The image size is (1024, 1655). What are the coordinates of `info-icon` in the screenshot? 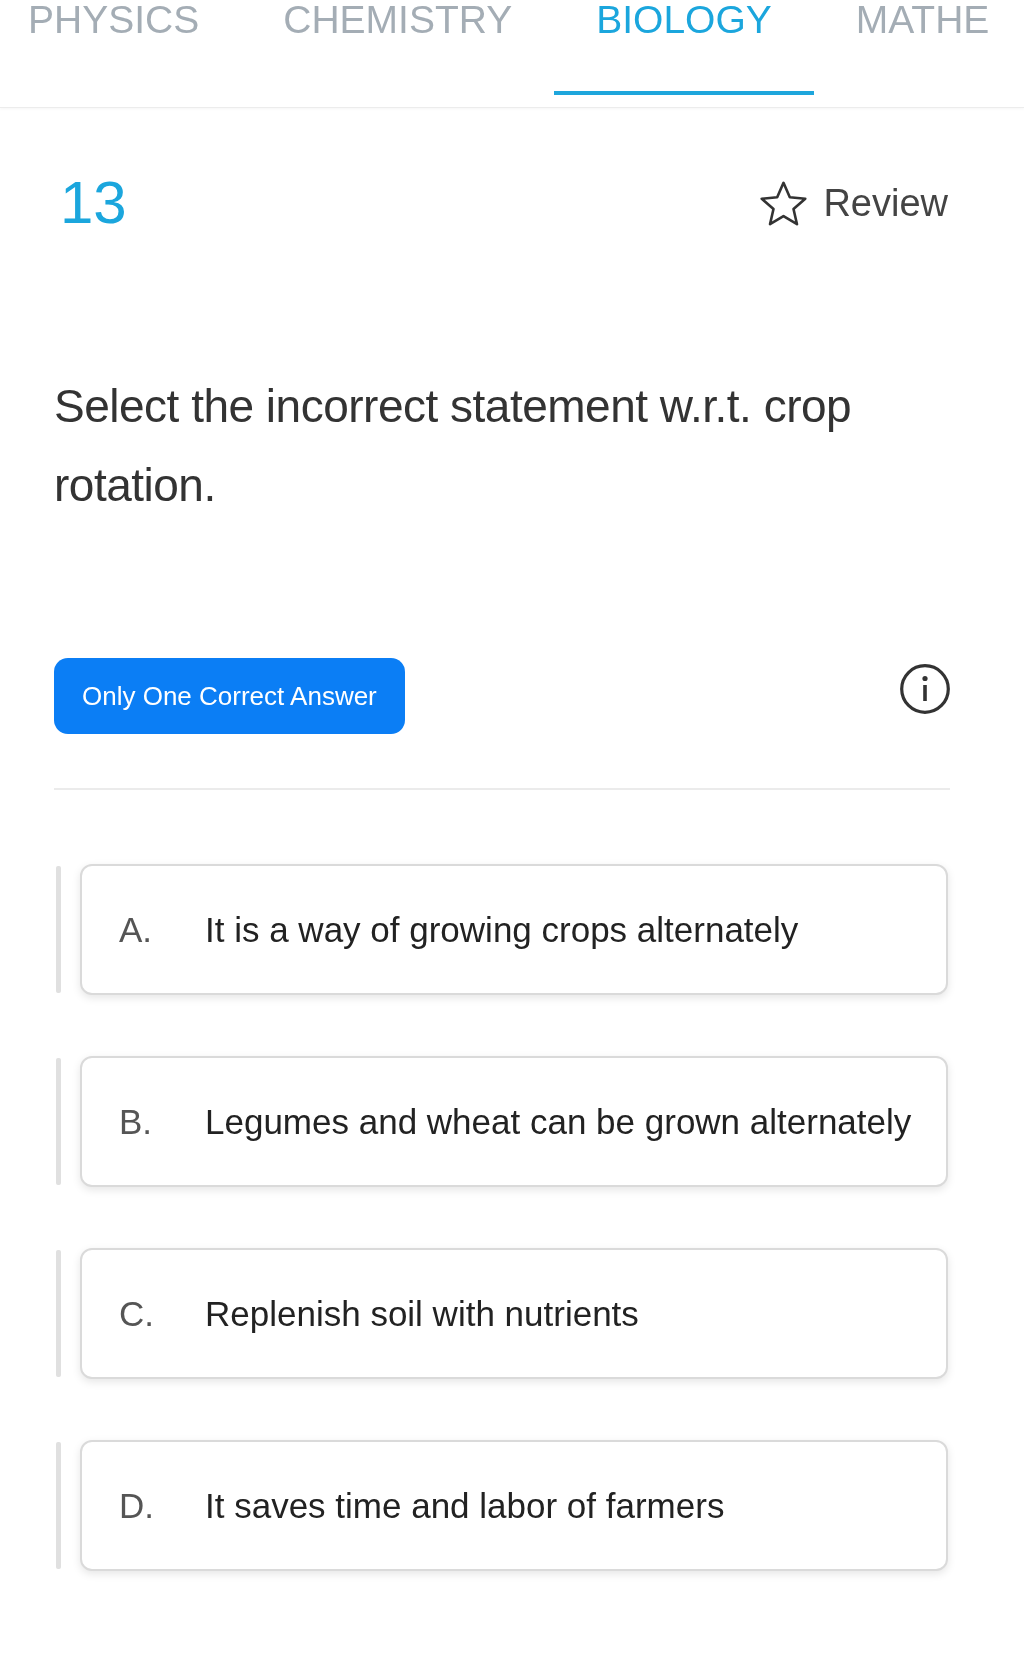 It's located at (925, 689).